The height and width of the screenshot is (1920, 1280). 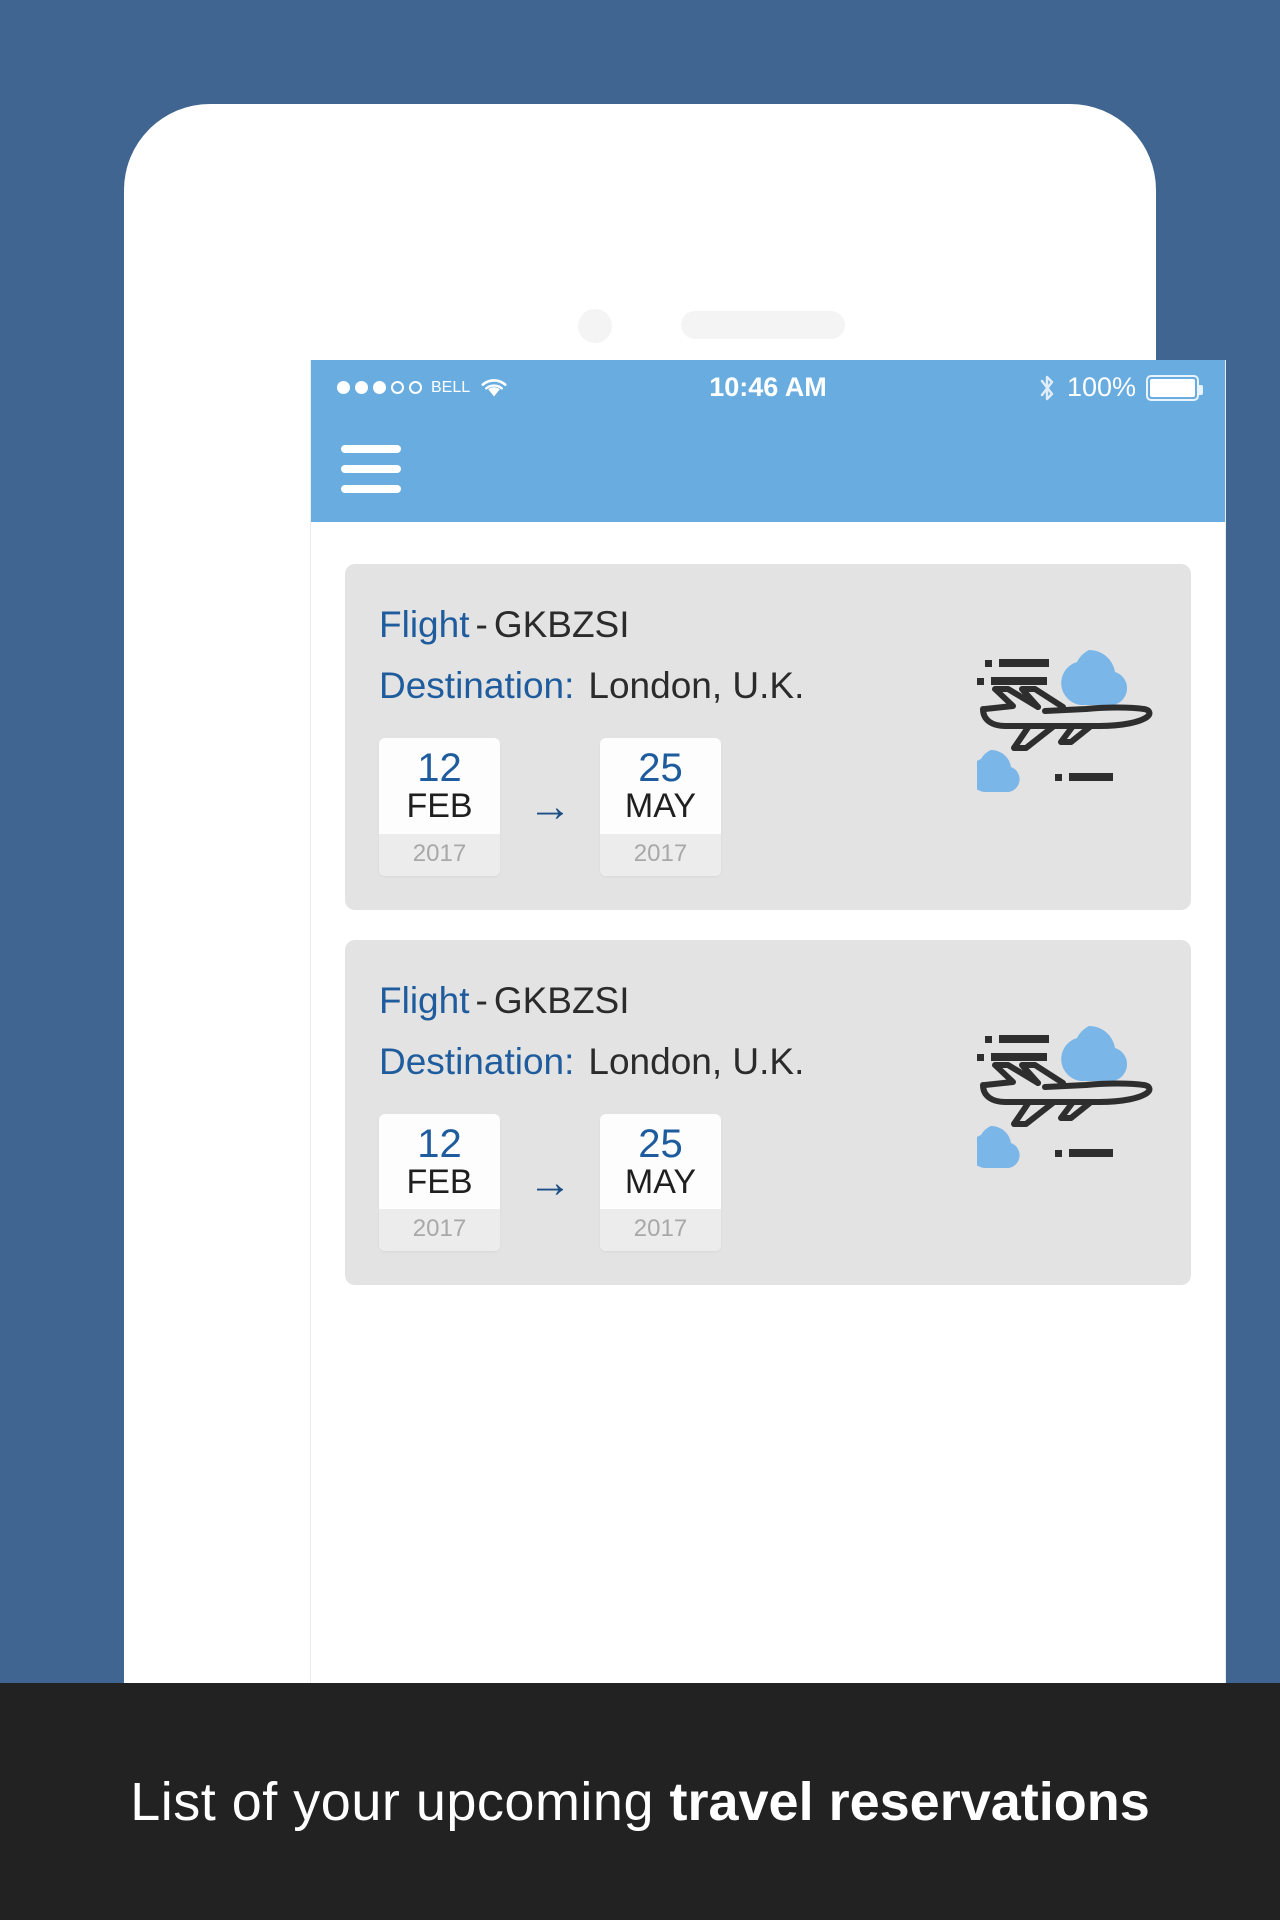 I want to click on status-bar-left: BELL, so click(x=423, y=388).